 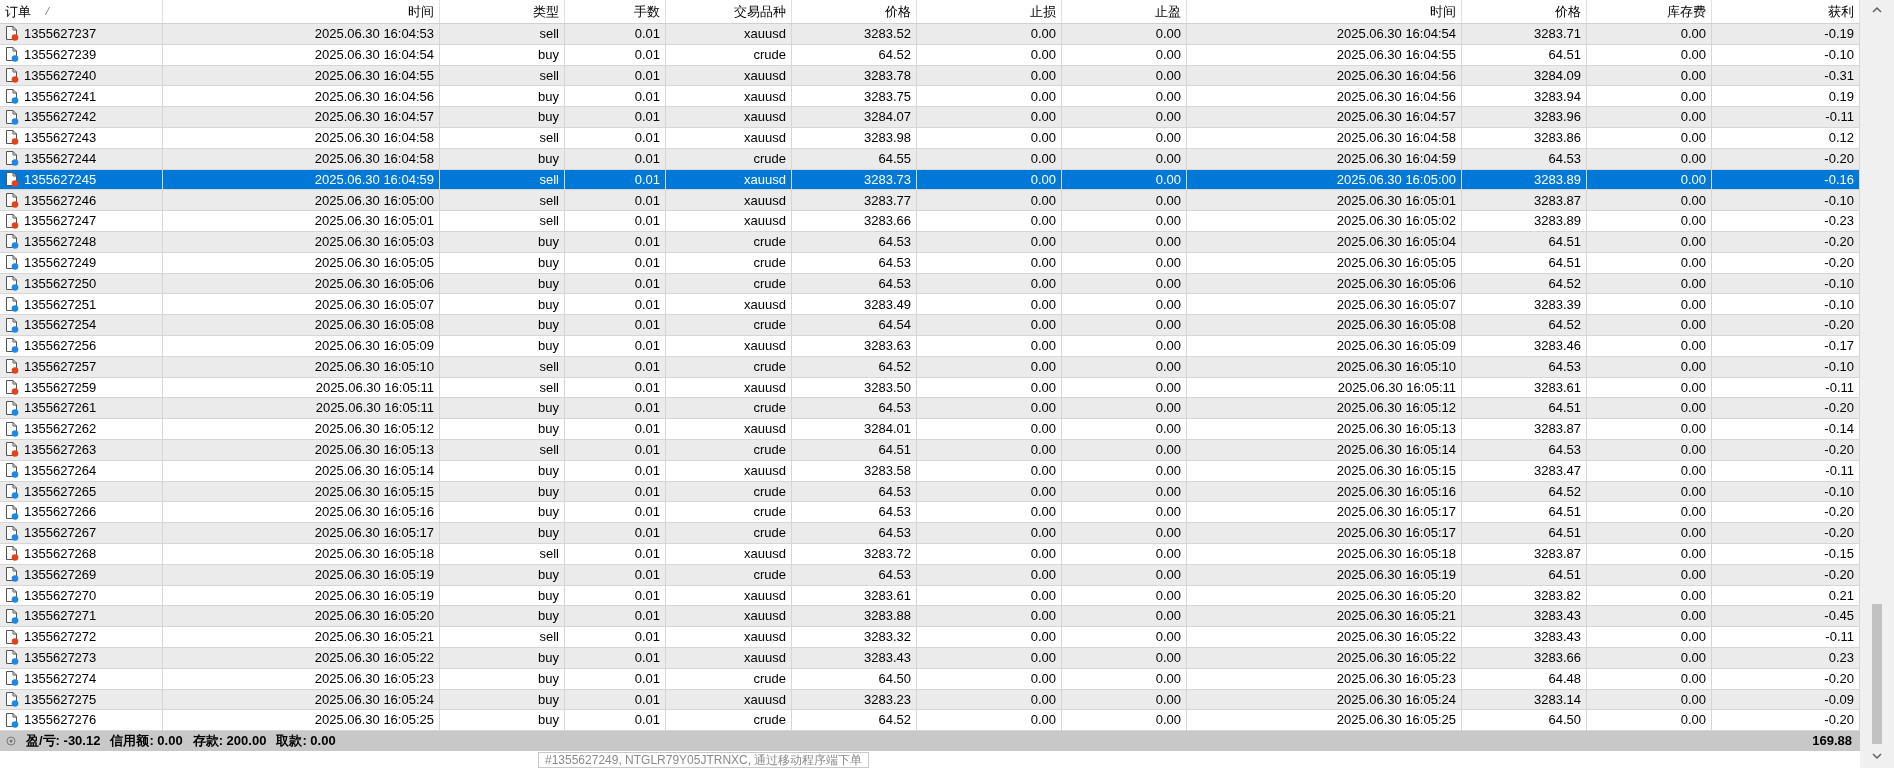 What do you see at coordinates (729, 11) in the screenshot?
I see `column-header: 交易品种` at bounding box center [729, 11].